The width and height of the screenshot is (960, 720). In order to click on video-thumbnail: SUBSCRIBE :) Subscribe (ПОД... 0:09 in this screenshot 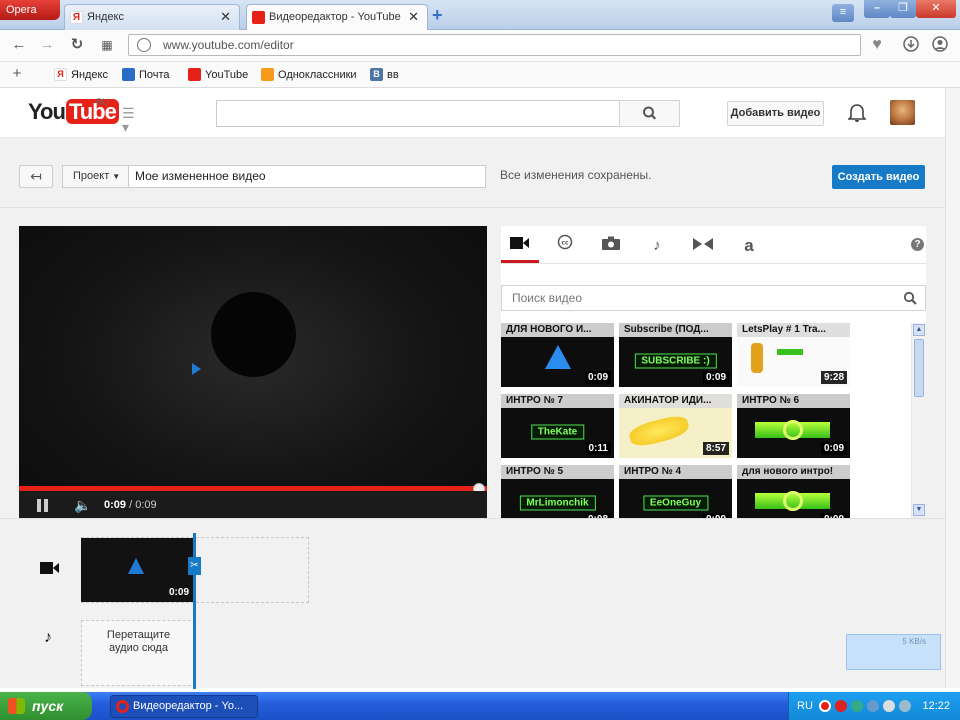, I will do `click(675, 355)`.